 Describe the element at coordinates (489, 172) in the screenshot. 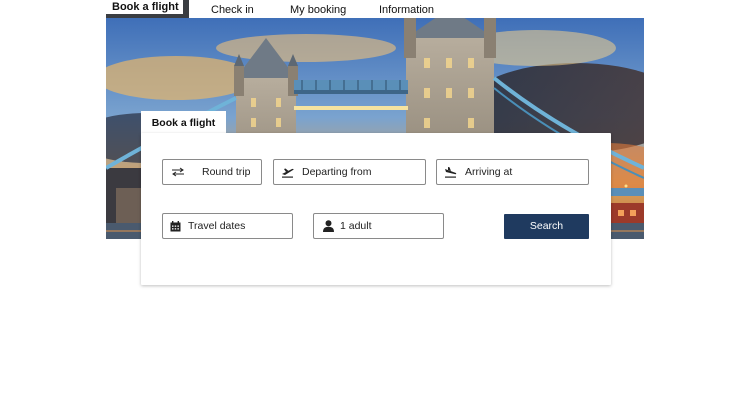

I see `arriving-at-placeholder: Arriving at` at that location.